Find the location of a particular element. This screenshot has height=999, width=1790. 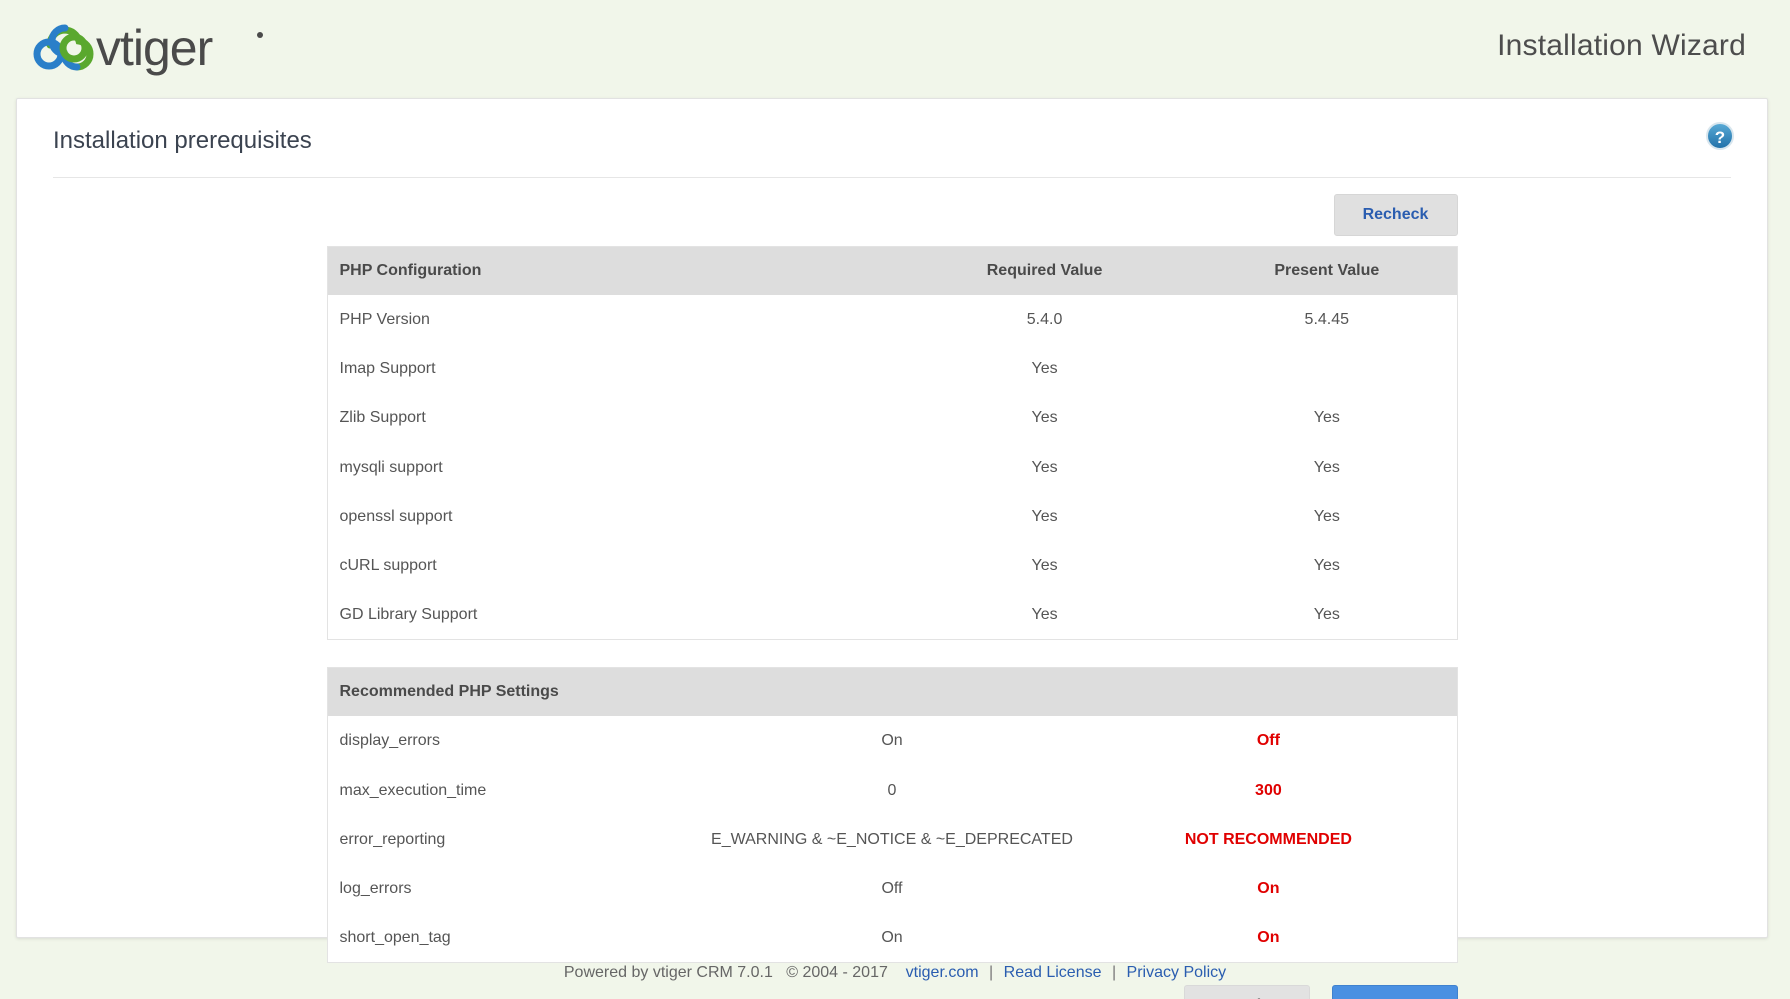

row-required-value: E_WARNING & ~E_NOTICE & ~E_DEPRECATED is located at coordinates (892, 839).